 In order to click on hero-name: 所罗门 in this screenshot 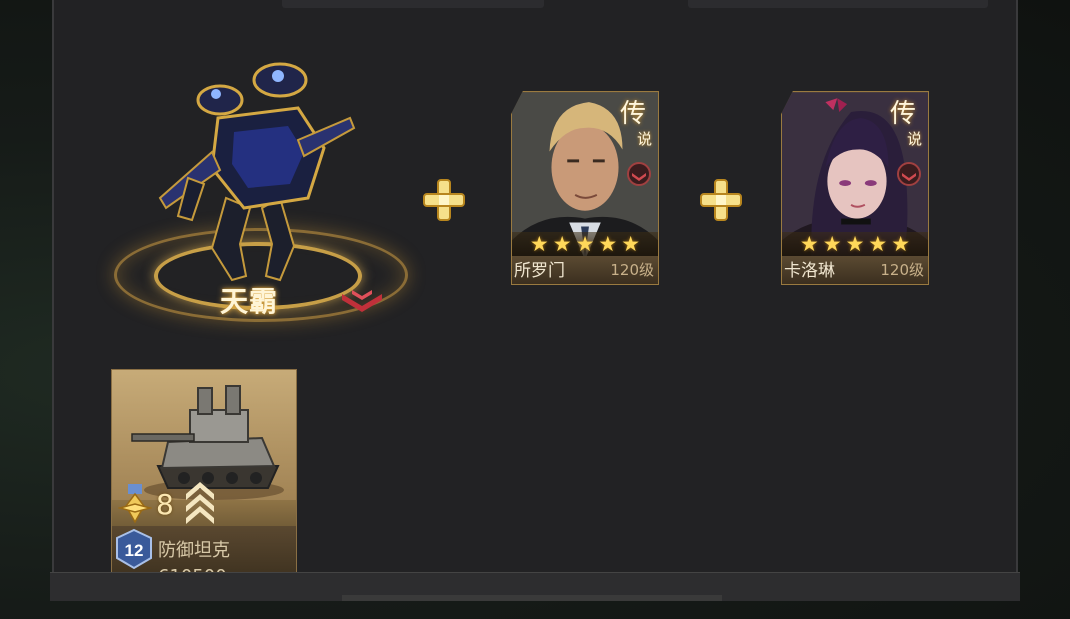, I will do `click(539, 271)`.